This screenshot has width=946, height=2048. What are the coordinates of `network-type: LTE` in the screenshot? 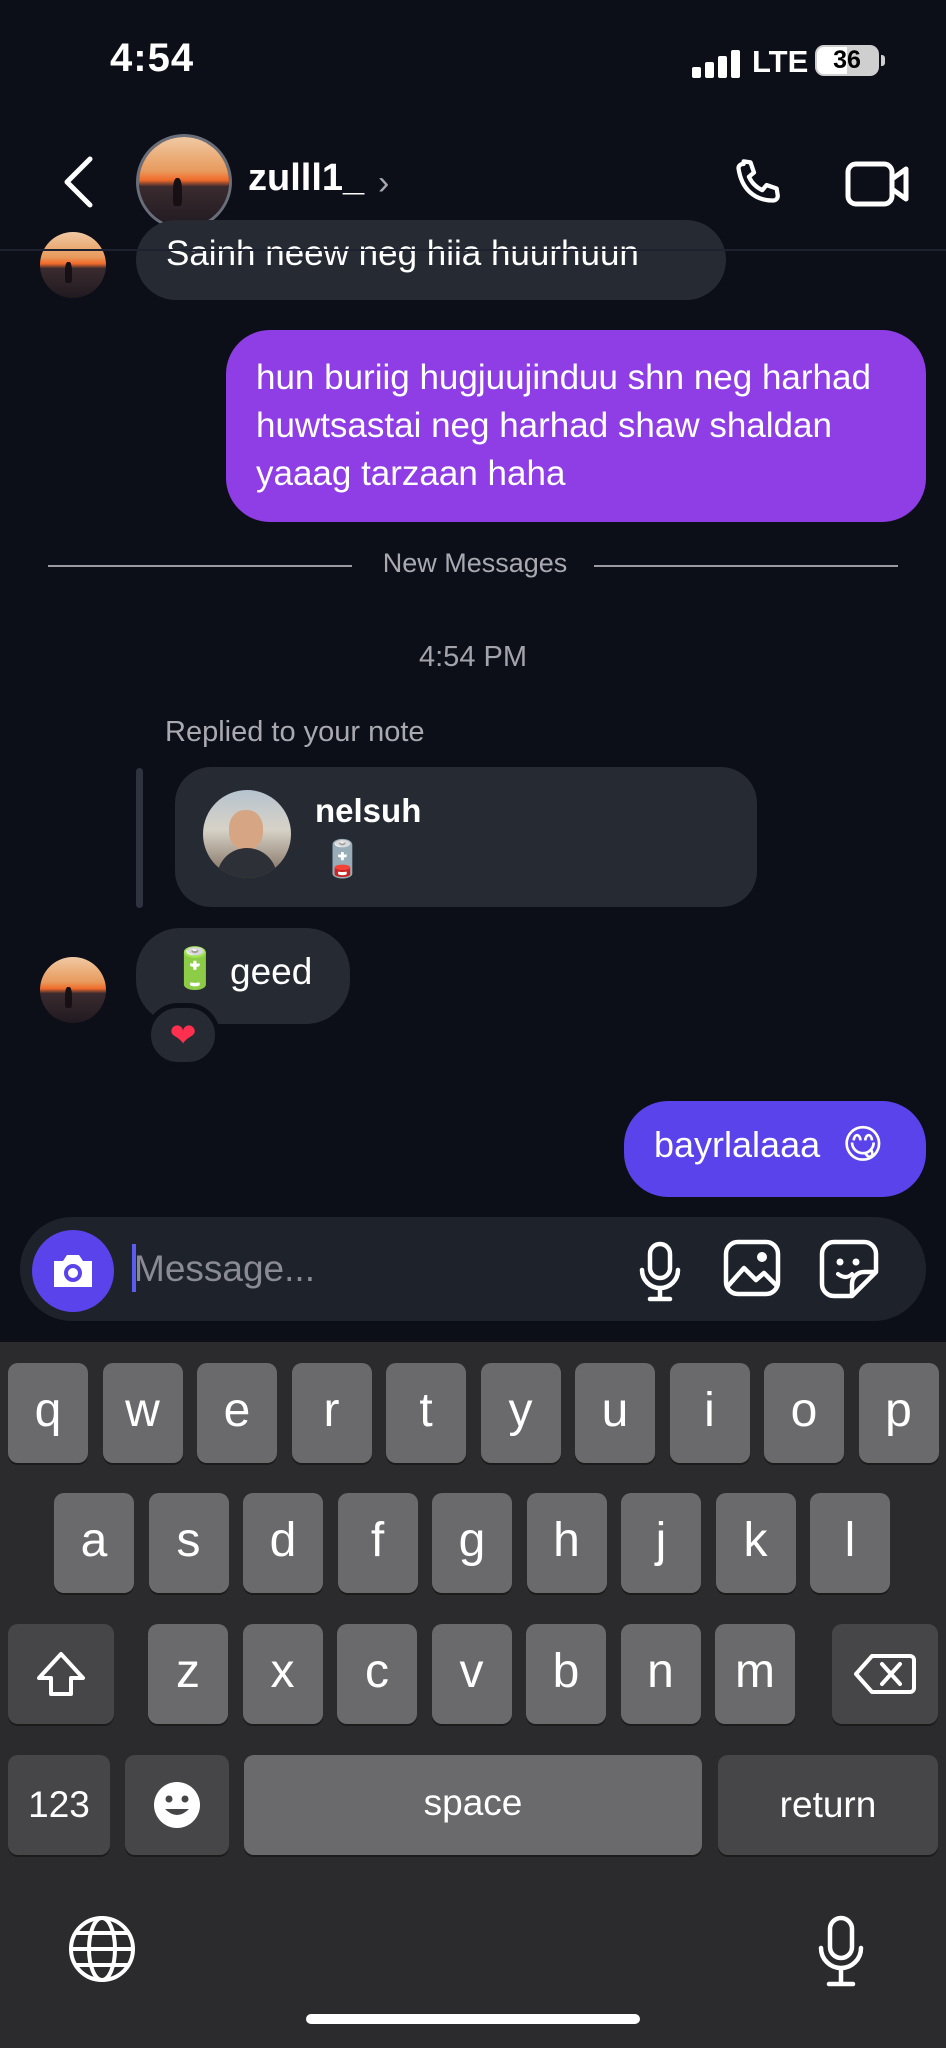 It's located at (780, 61).